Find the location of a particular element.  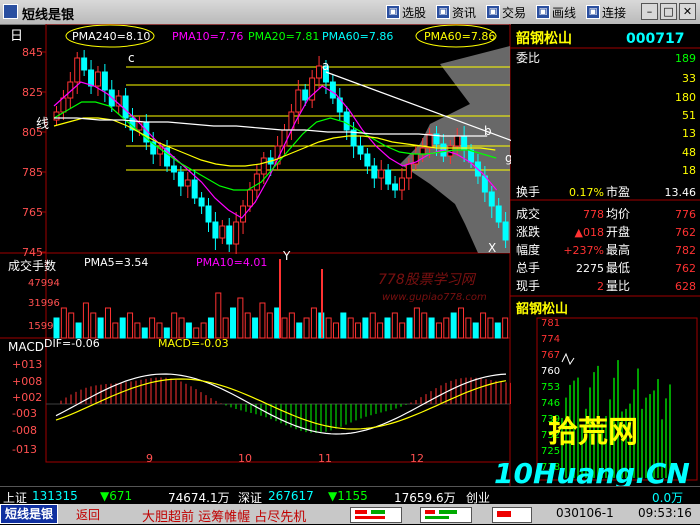

y-tick-label: 825 is located at coordinates (32, 92).